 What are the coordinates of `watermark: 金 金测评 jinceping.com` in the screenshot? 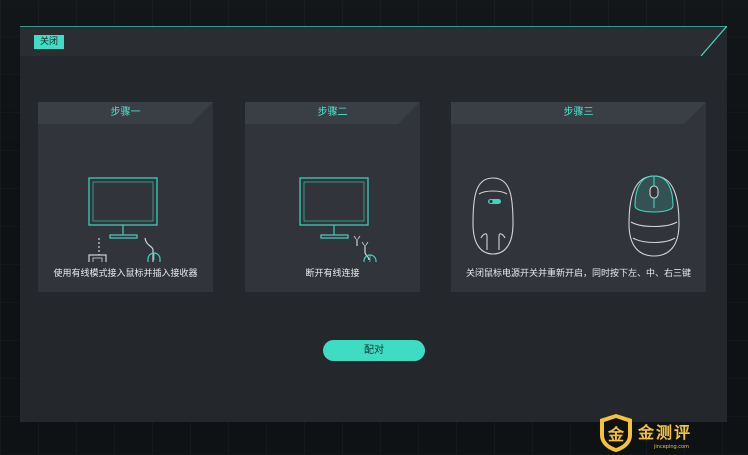 It's located at (668, 433).